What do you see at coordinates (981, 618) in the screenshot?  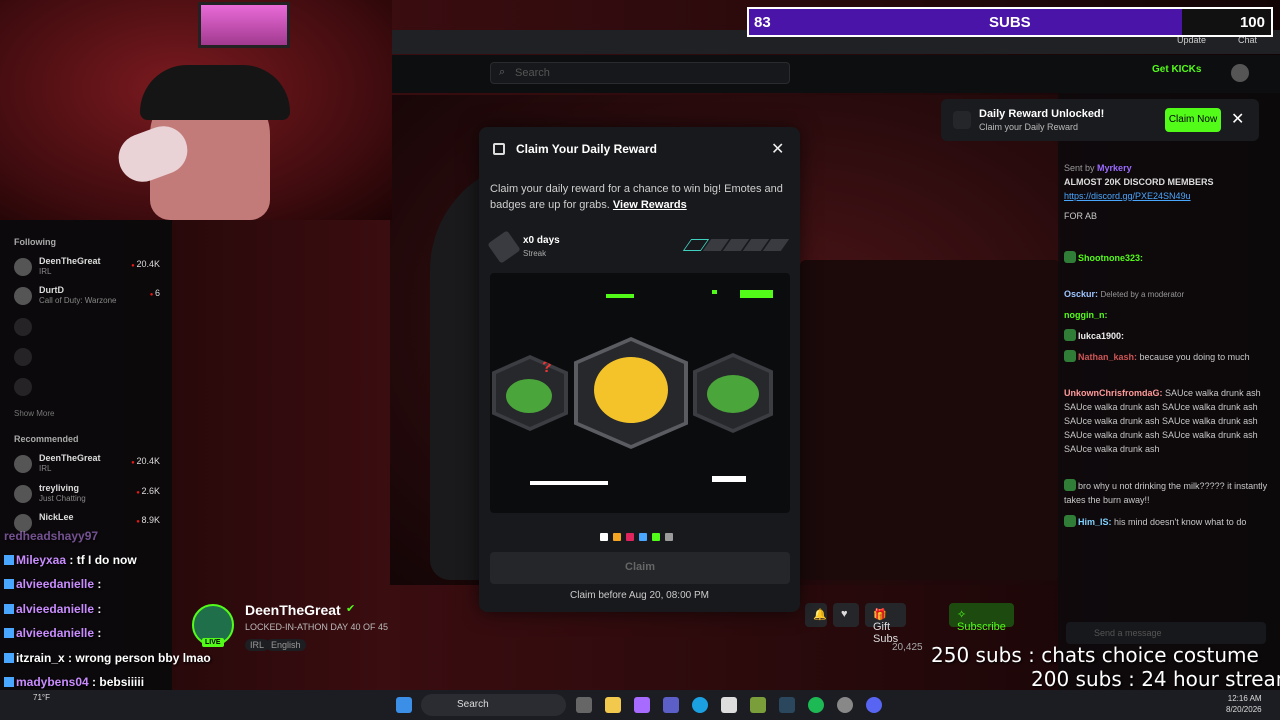 I see `subscribe-button: ✧ Subscribe` at bounding box center [981, 618].